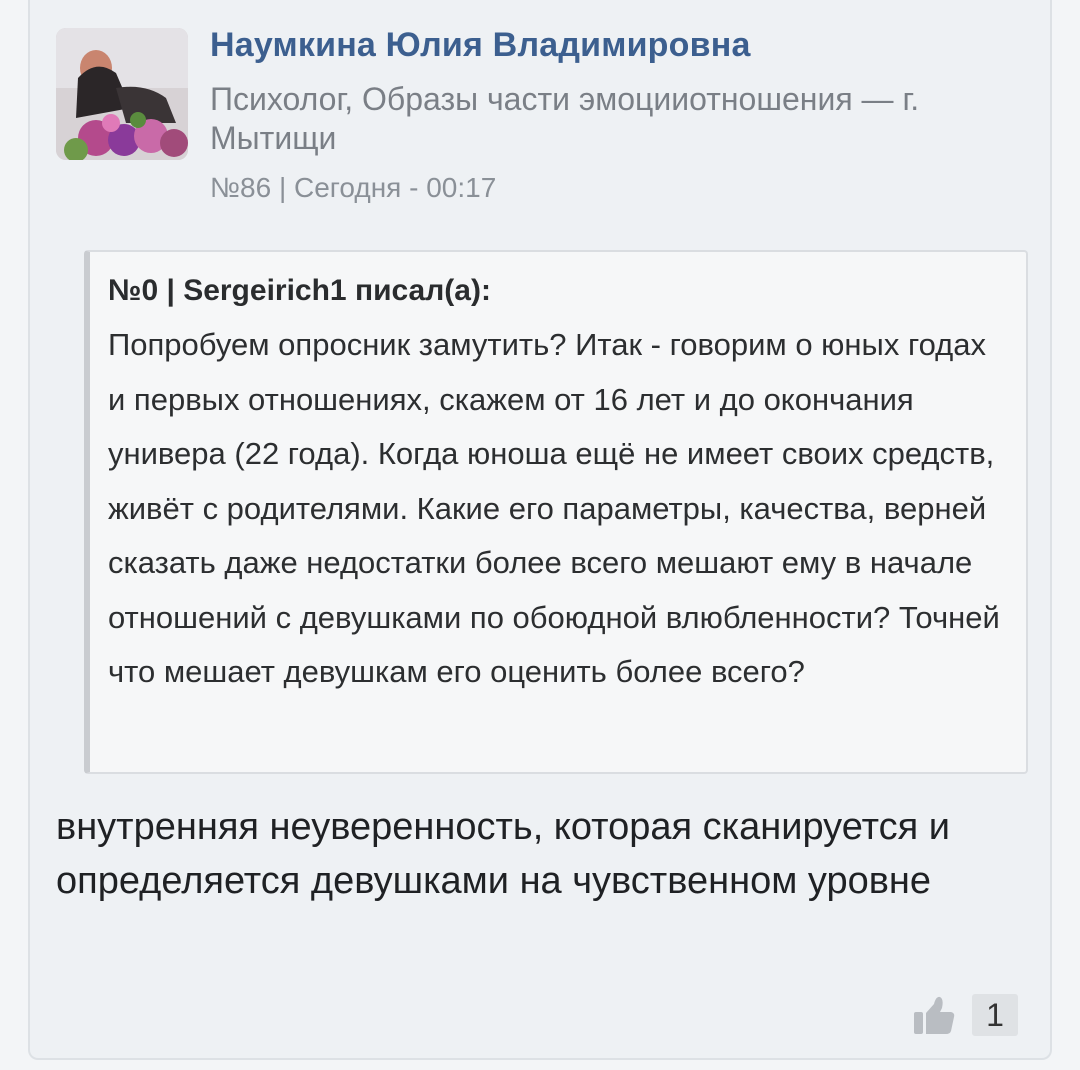 The image size is (1080, 1070). I want to click on author-name: Наумкина Юлия Владимировна, so click(480, 45).